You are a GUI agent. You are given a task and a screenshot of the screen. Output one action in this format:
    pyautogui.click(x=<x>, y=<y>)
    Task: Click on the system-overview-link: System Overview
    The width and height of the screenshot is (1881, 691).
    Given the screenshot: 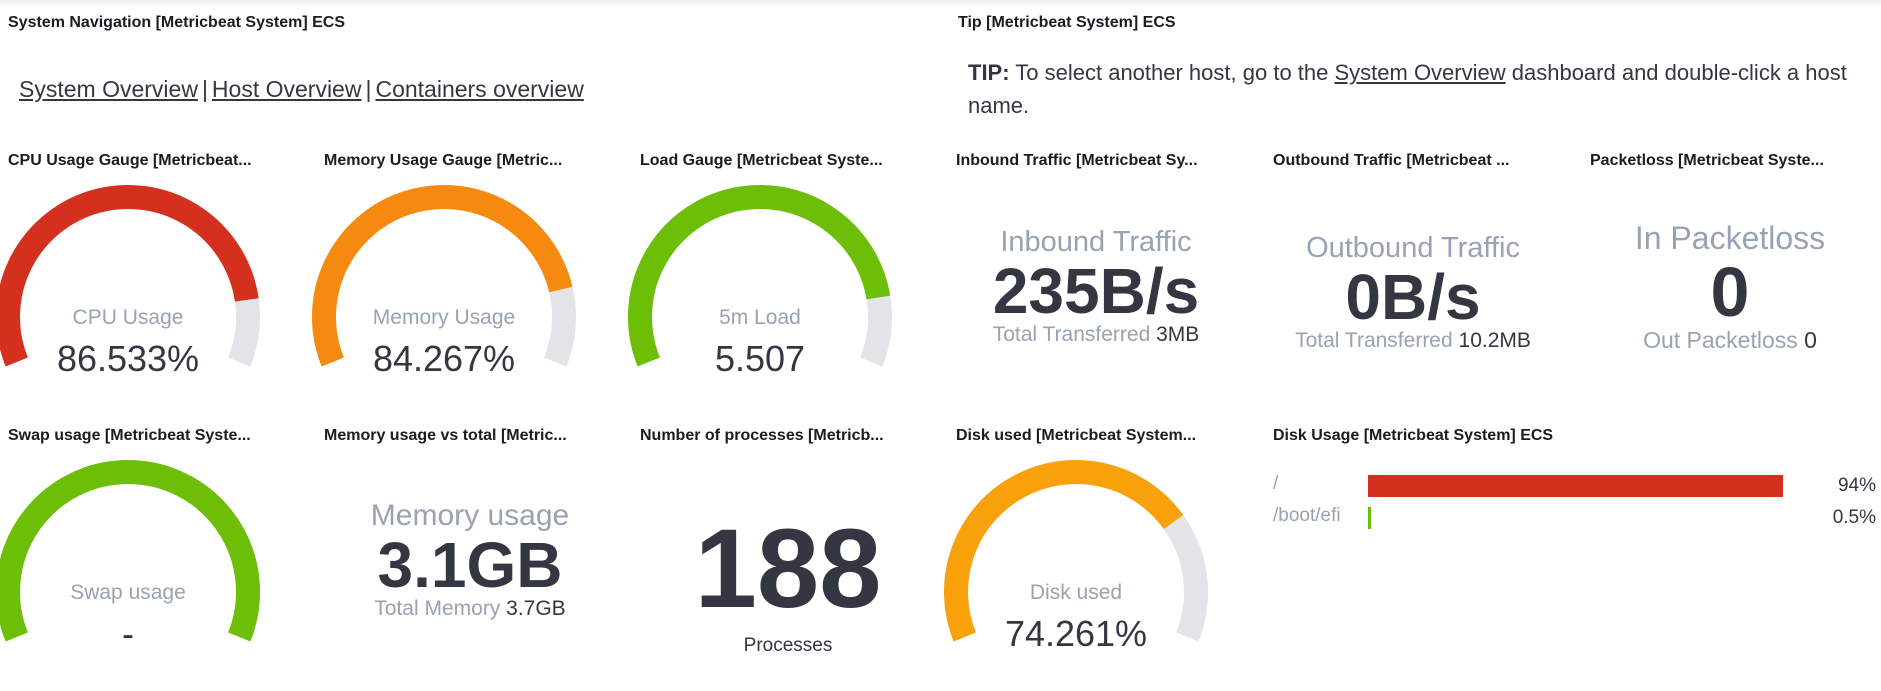 What is the action you would take?
    pyautogui.click(x=108, y=89)
    